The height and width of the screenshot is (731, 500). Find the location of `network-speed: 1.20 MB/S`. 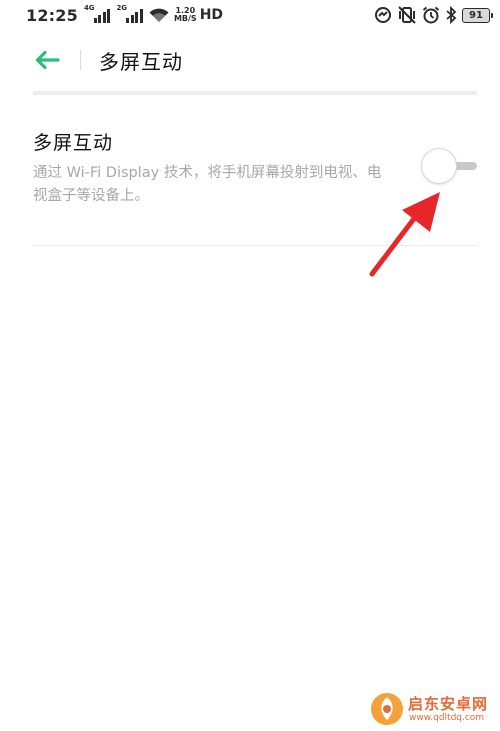

network-speed: 1.20 MB/S is located at coordinates (185, 15).